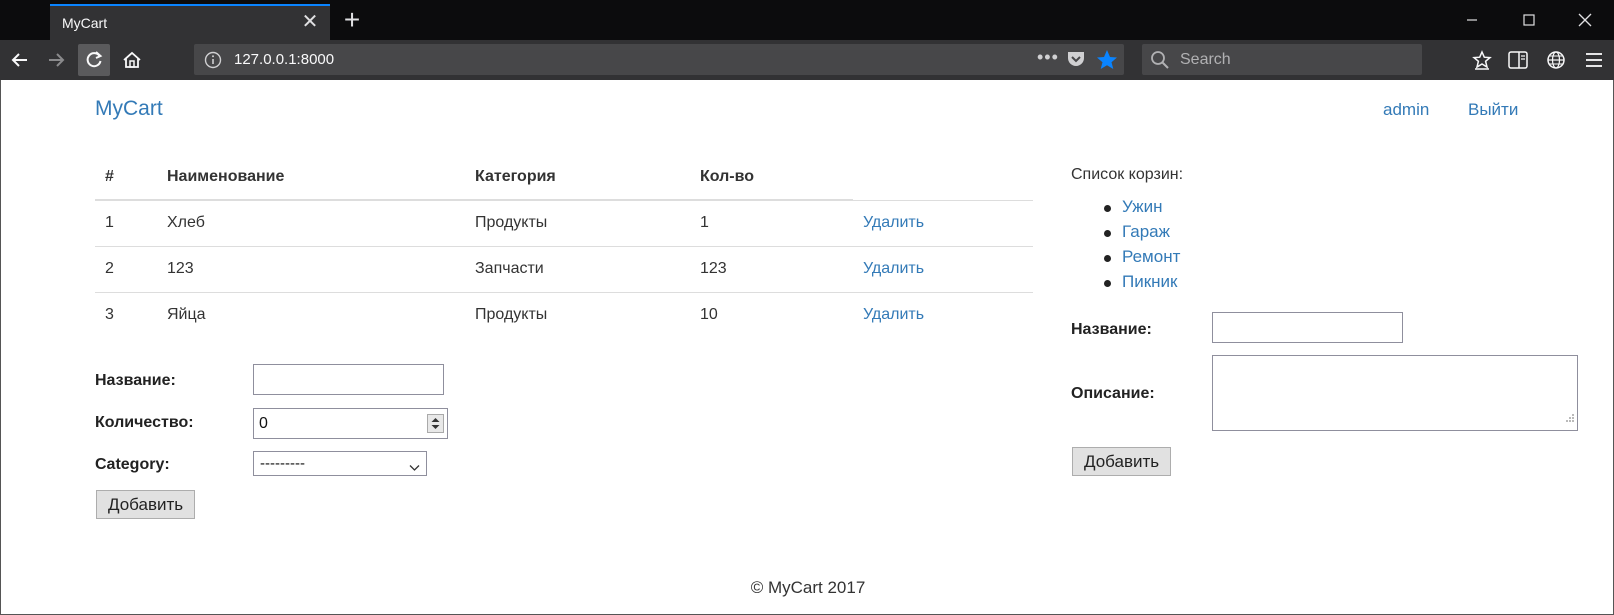  What do you see at coordinates (126, 222) in the screenshot?
I see `row-number: 1` at bounding box center [126, 222].